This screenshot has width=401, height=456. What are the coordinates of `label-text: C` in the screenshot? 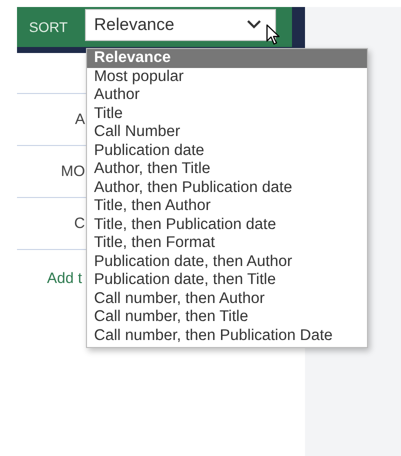 It's located at (79, 223).